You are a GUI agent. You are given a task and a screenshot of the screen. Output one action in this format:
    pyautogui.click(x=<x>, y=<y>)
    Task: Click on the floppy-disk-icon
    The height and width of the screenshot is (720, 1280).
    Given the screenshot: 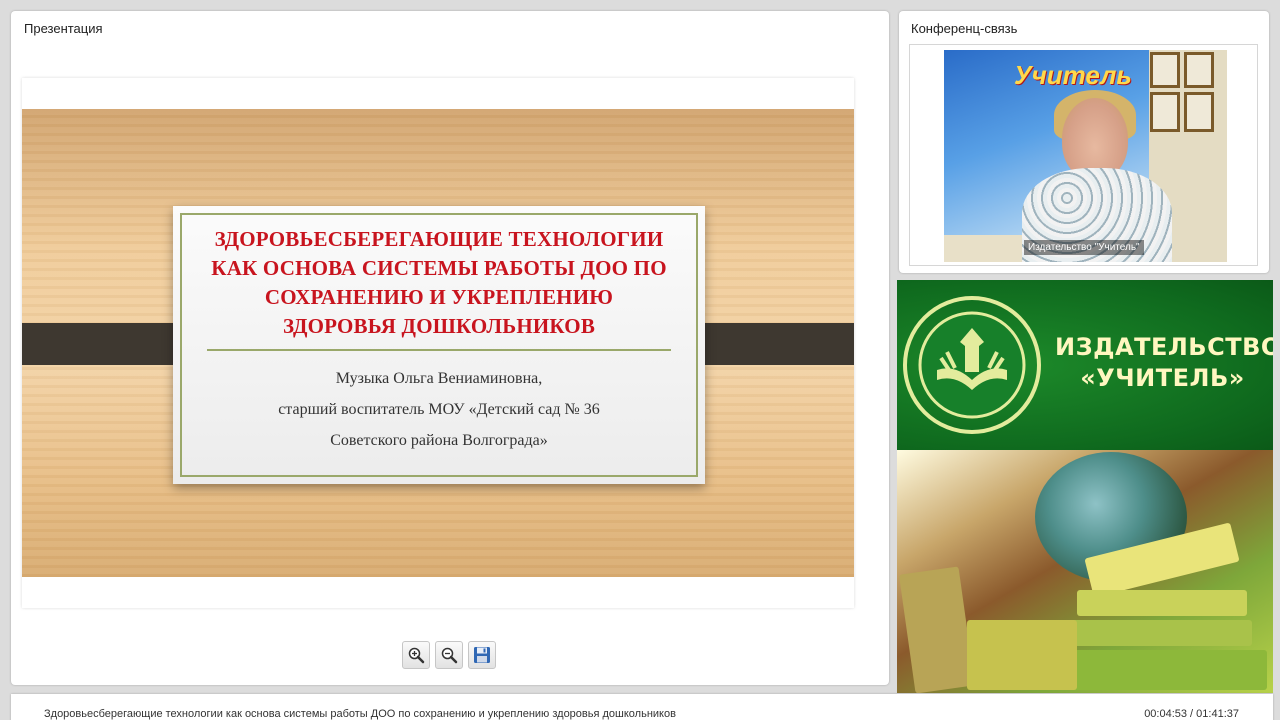 What is the action you would take?
    pyautogui.click(x=482, y=655)
    